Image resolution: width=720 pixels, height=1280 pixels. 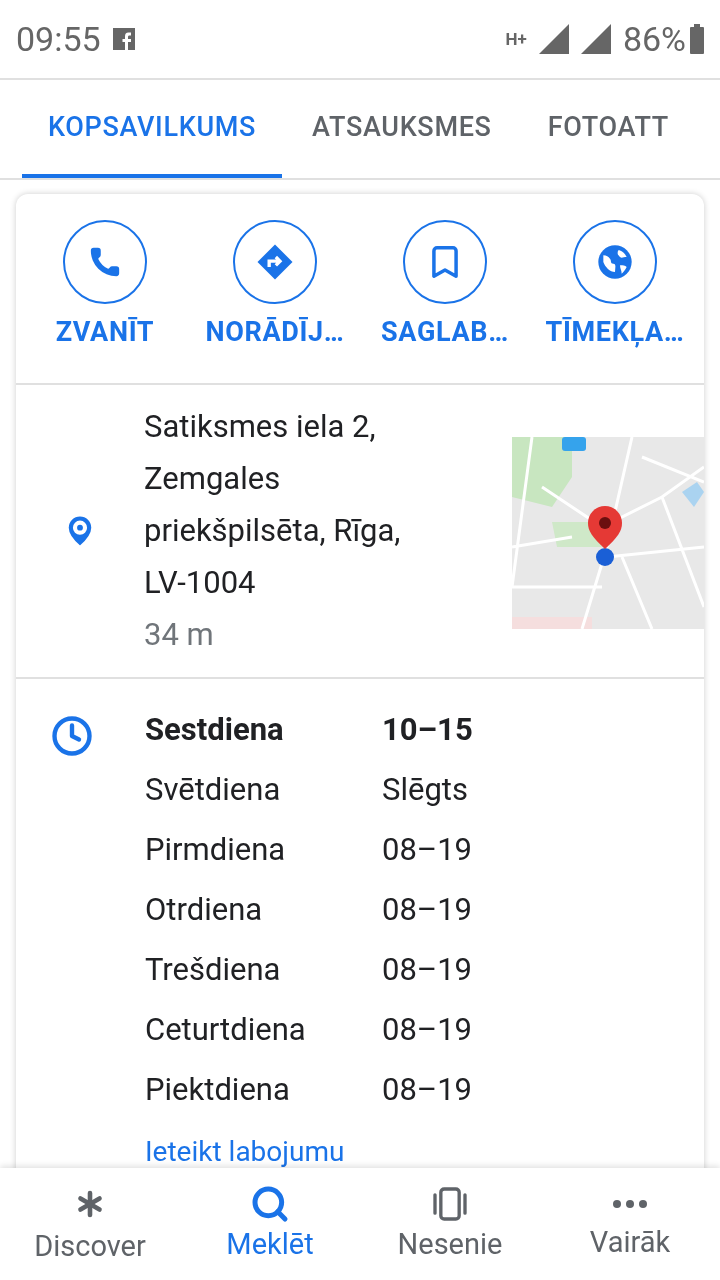 I want to click on day-name: Trešdiena, so click(x=213, y=970).